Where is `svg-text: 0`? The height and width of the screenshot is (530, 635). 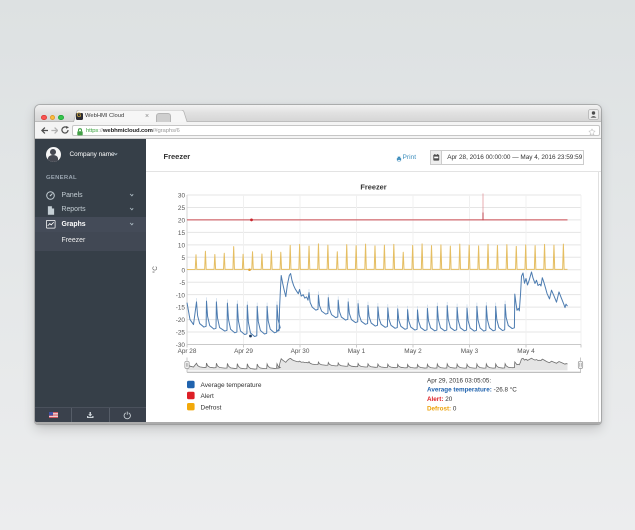 svg-text: 0 is located at coordinates (183, 270).